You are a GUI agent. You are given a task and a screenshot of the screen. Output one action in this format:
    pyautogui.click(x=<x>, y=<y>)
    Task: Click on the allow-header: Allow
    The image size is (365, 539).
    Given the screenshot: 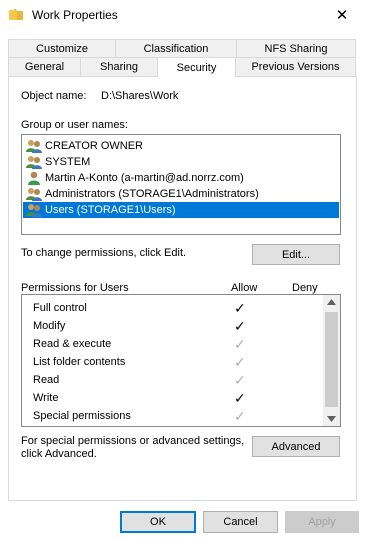 What is the action you would take?
    pyautogui.click(x=244, y=288)
    